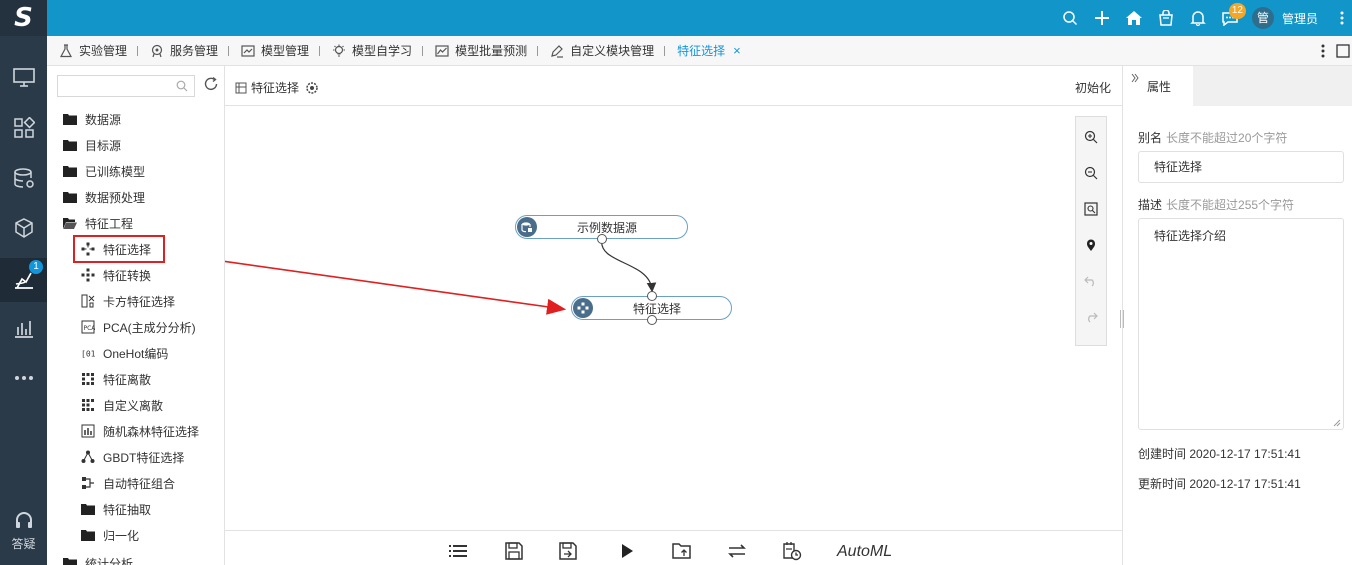 Image resolution: width=1352 pixels, height=565 pixels. Describe the element at coordinates (113, 86) in the screenshot. I see `tree-search-input` at that location.